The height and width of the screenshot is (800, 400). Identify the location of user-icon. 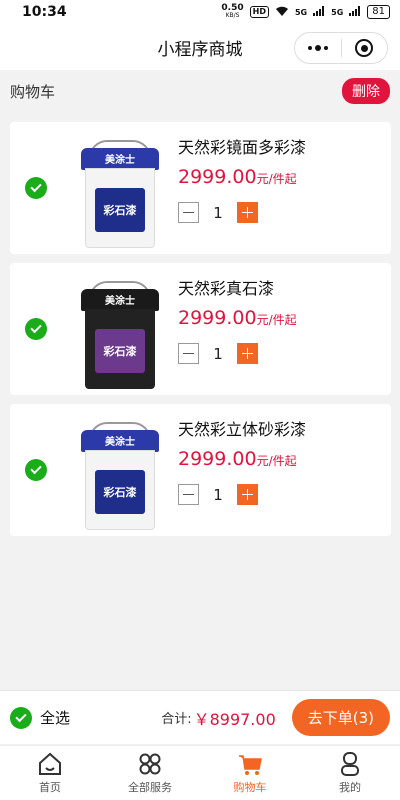
(350, 764).